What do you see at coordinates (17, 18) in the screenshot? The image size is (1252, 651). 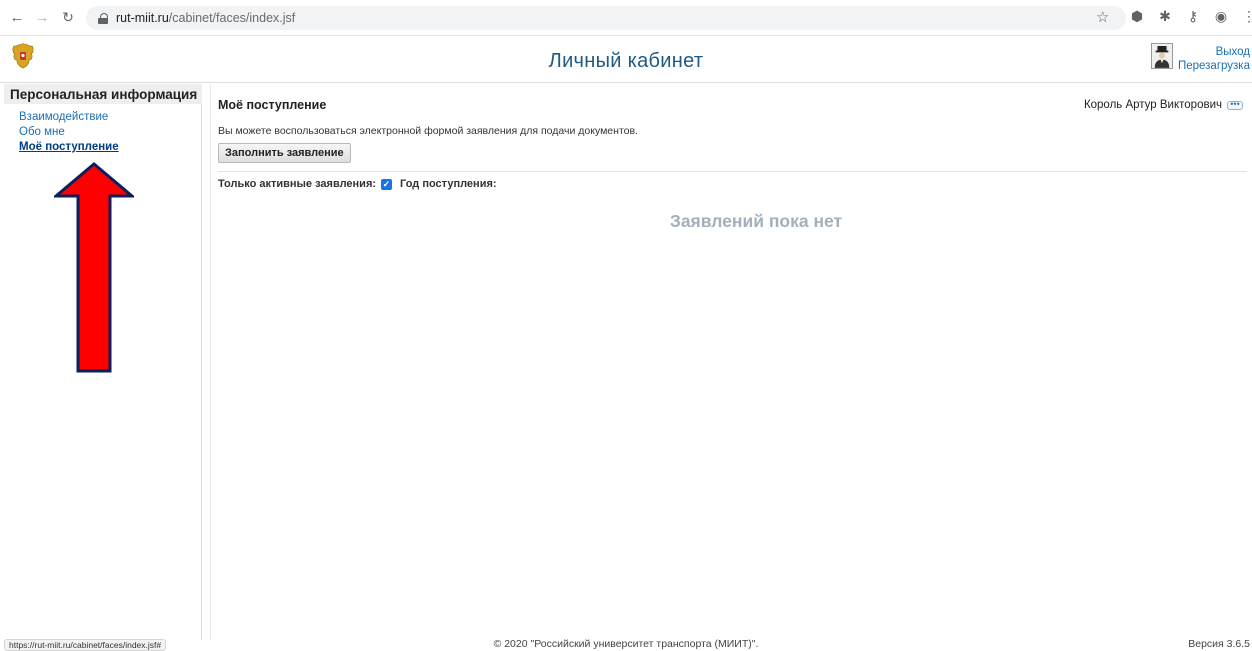 I see `back-arrow-icon: ←` at bounding box center [17, 18].